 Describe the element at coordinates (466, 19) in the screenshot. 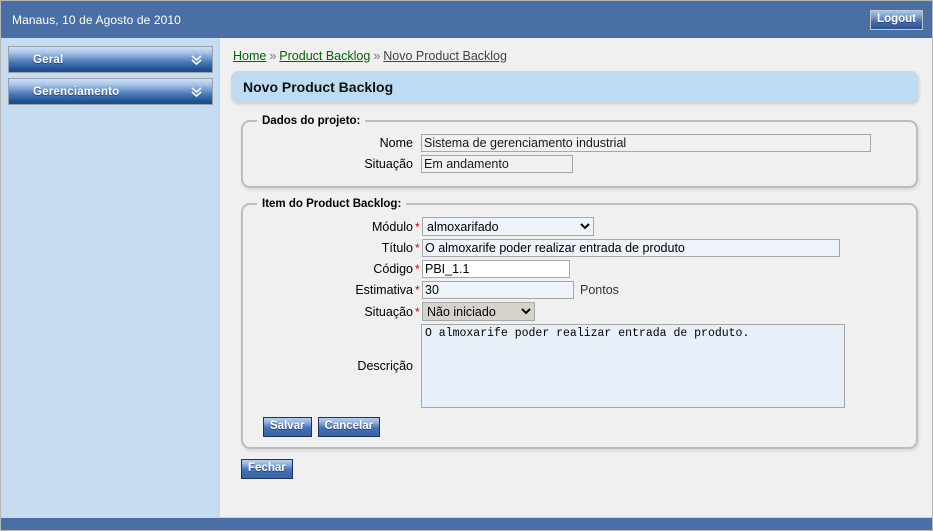

I see `top-header-bar: Manaus, 10 de Agosto de 2010 Logout` at that location.